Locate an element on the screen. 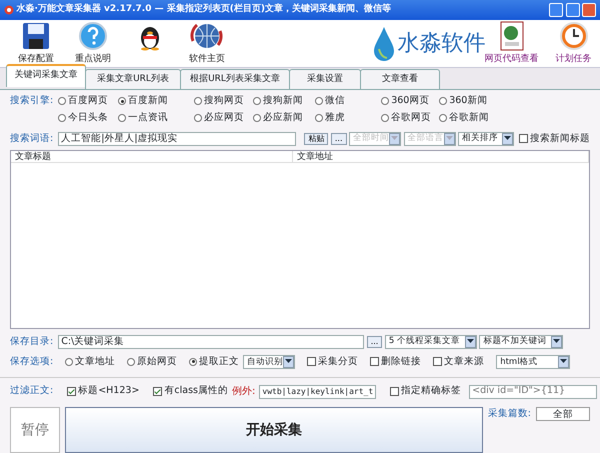 Image resolution: width=600 pixels, height=453 pixels. checkbox-option: 文章来源 is located at coordinates (458, 361).